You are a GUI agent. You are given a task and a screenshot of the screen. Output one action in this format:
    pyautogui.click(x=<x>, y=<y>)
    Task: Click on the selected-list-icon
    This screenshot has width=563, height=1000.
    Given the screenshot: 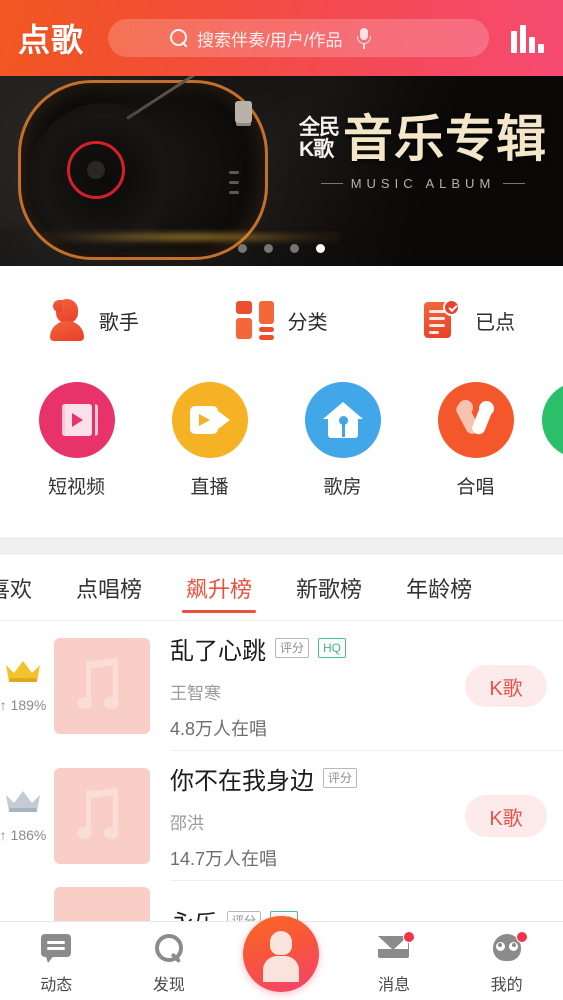 What is the action you would take?
    pyautogui.click(x=442, y=320)
    